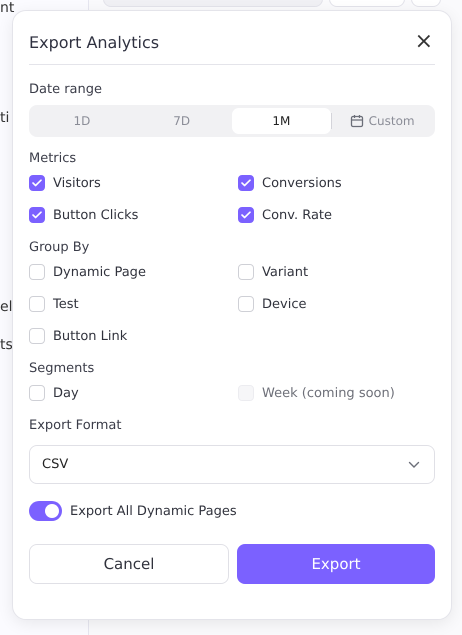  I want to click on checkbox-label: Button Clicks, so click(95, 215).